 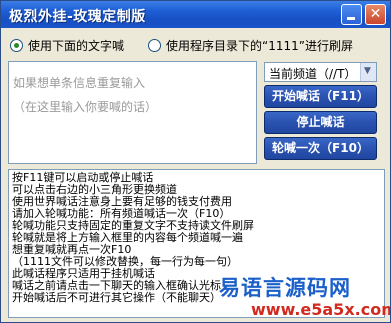 I want to click on dropdown-arrow-button: ▼, so click(x=368, y=72).